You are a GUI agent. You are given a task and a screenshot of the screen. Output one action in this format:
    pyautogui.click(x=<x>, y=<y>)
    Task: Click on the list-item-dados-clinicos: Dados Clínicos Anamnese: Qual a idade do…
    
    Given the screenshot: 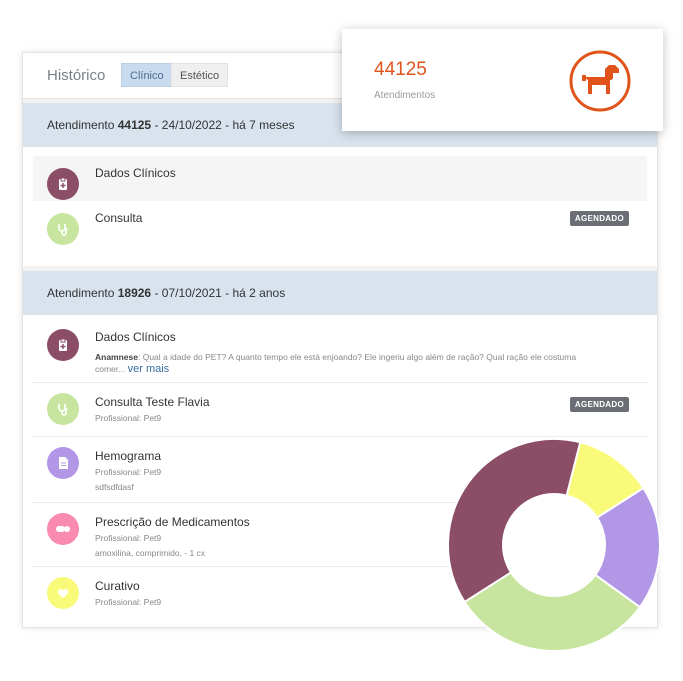 What is the action you would take?
    pyautogui.click(x=340, y=349)
    